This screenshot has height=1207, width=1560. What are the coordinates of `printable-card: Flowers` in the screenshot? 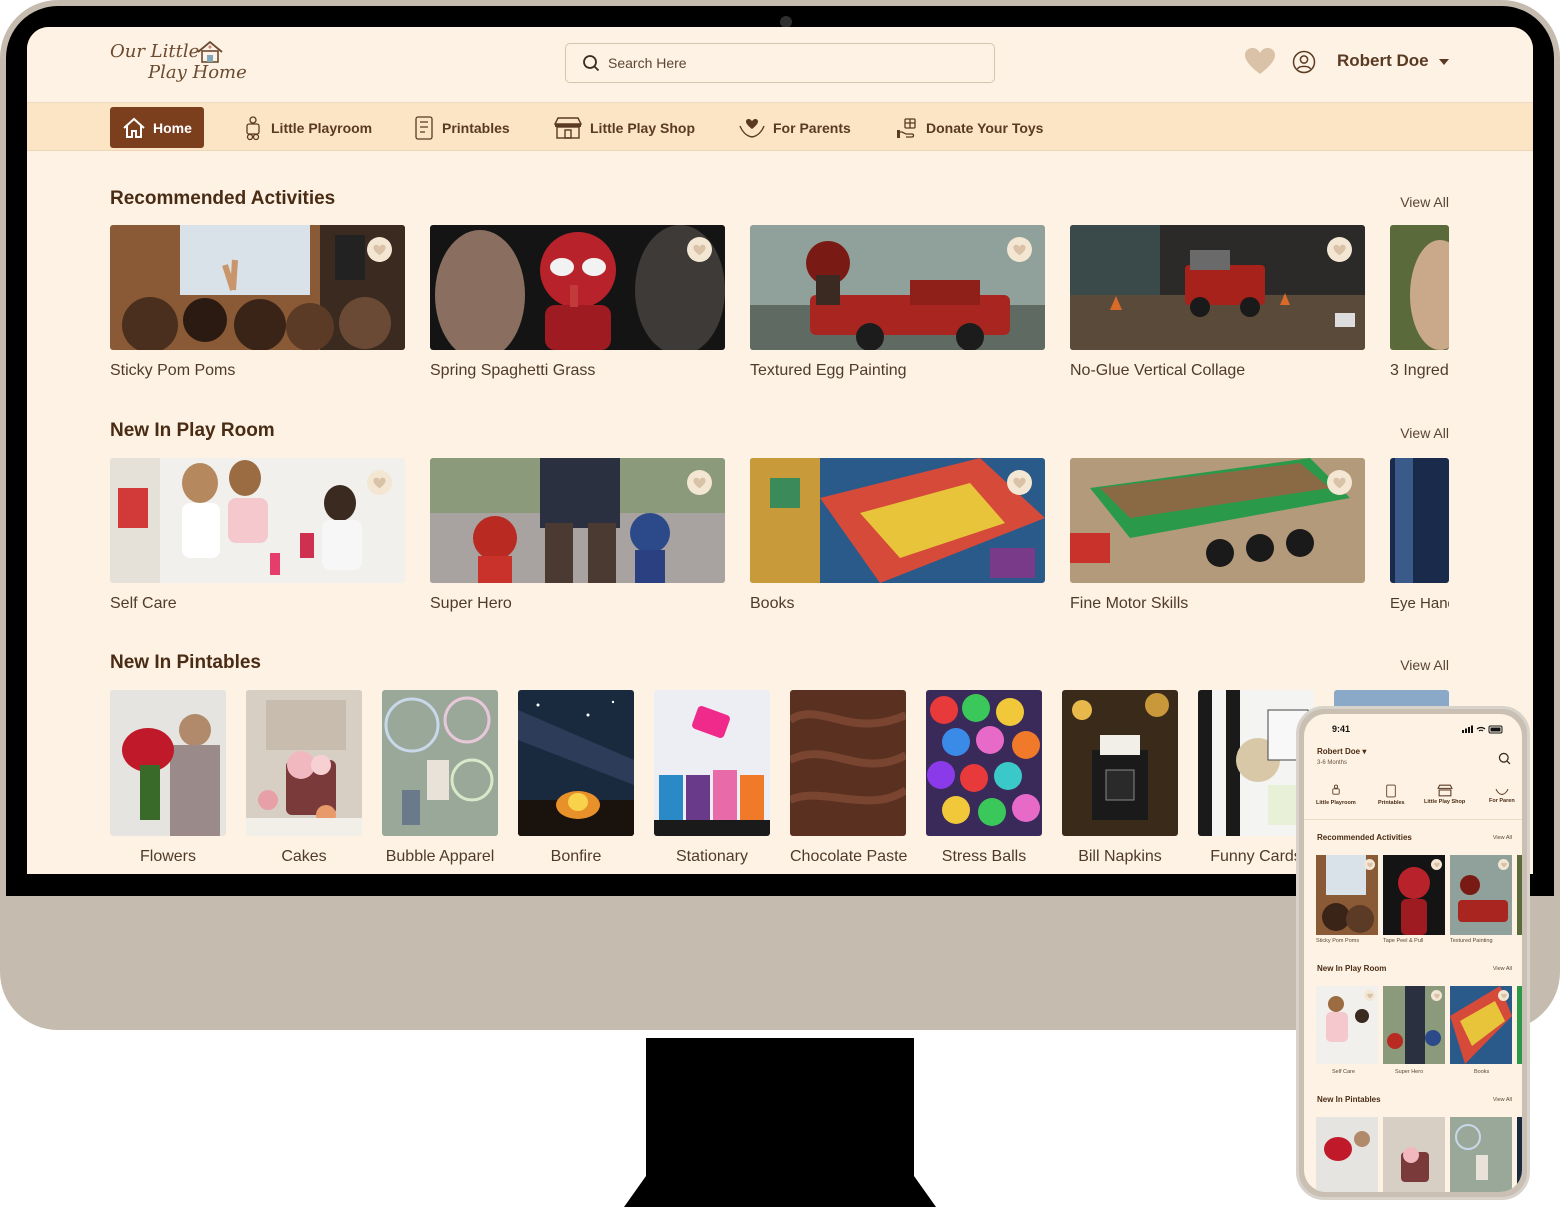 It's located at (168, 780).